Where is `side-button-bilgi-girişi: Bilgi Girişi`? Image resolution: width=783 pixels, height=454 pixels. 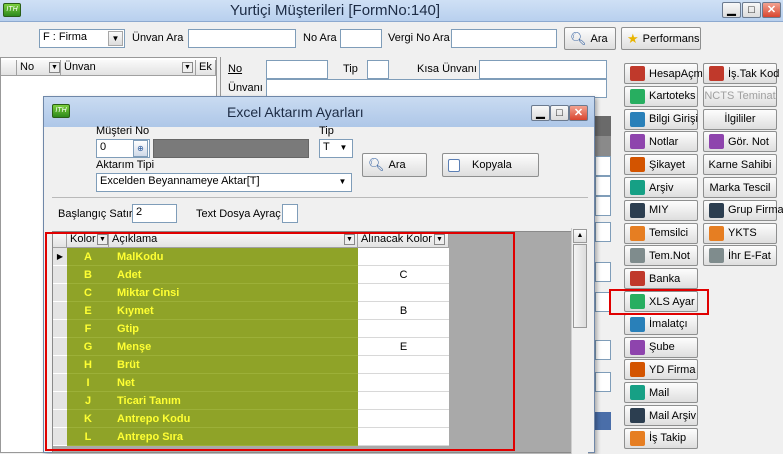
side-button-bilgi-girişi: Bilgi Girişi is located at coordinates (661, 119).